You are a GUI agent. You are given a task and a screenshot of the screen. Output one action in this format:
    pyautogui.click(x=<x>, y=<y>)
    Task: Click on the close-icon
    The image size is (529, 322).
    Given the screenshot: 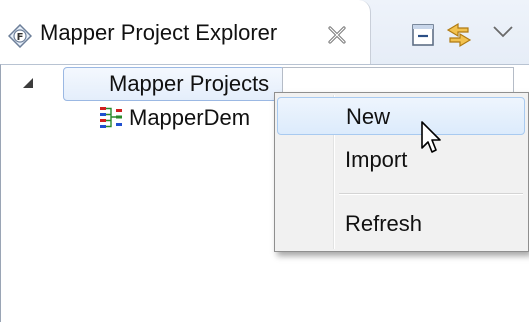 What is the action you would take?
    pyautogui.click(x=337, y=35)
    